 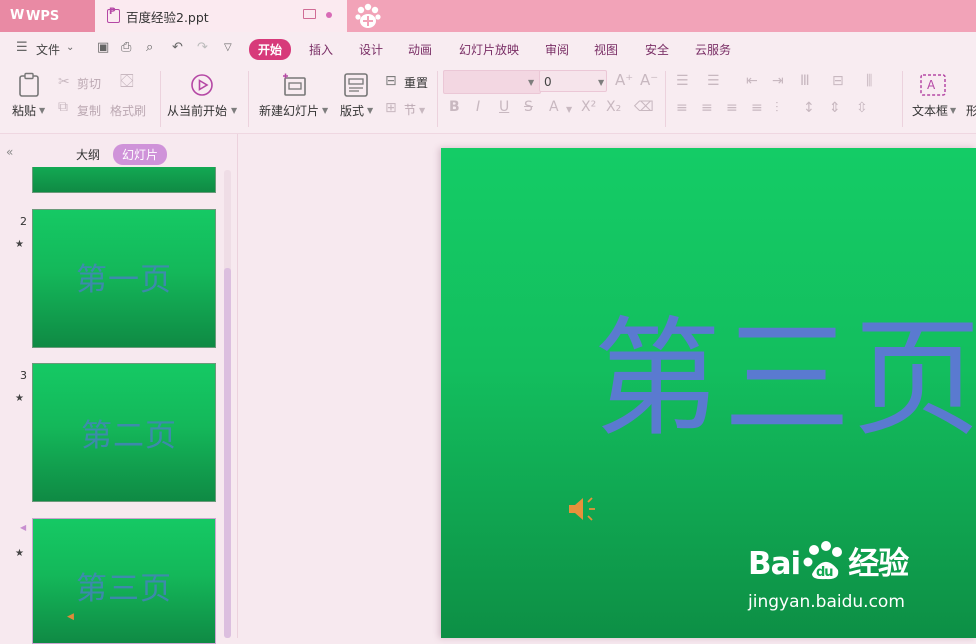 I want to click on italic-icon: I, so click(x=478, y=107).